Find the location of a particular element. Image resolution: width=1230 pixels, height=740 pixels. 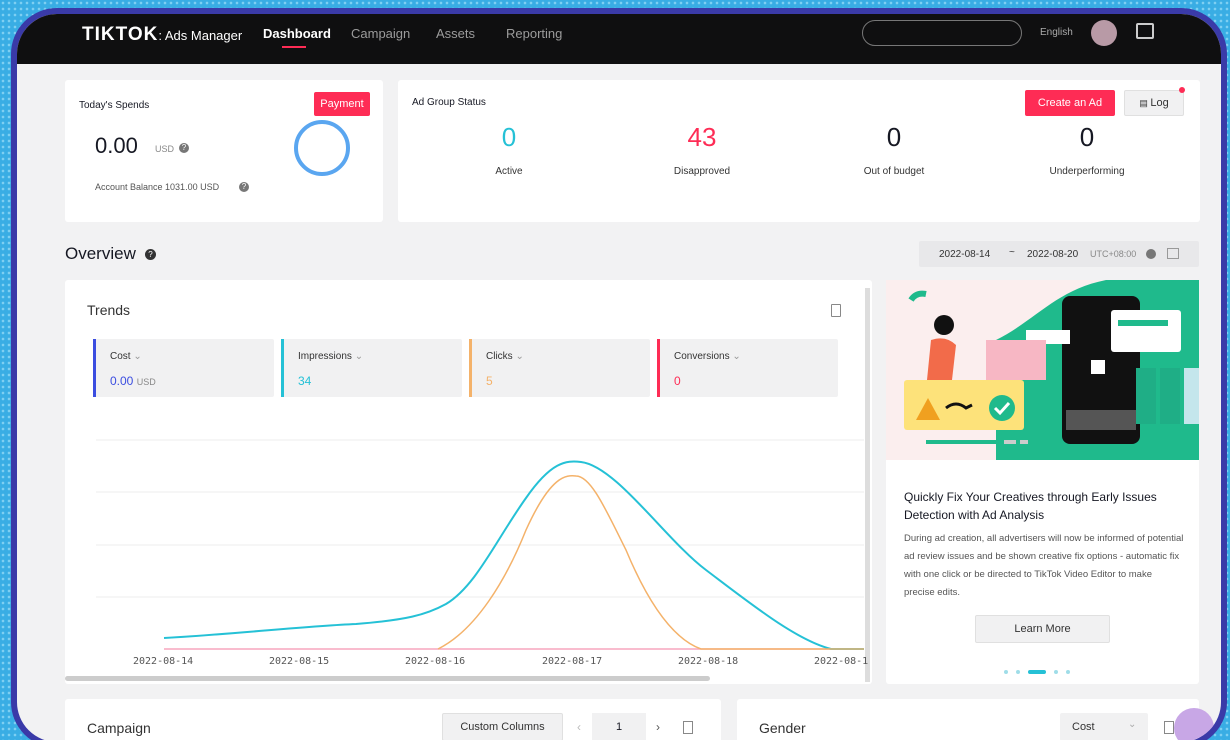

x-axis-tick: 2022-08-18 is located at coordinates (708, 661).